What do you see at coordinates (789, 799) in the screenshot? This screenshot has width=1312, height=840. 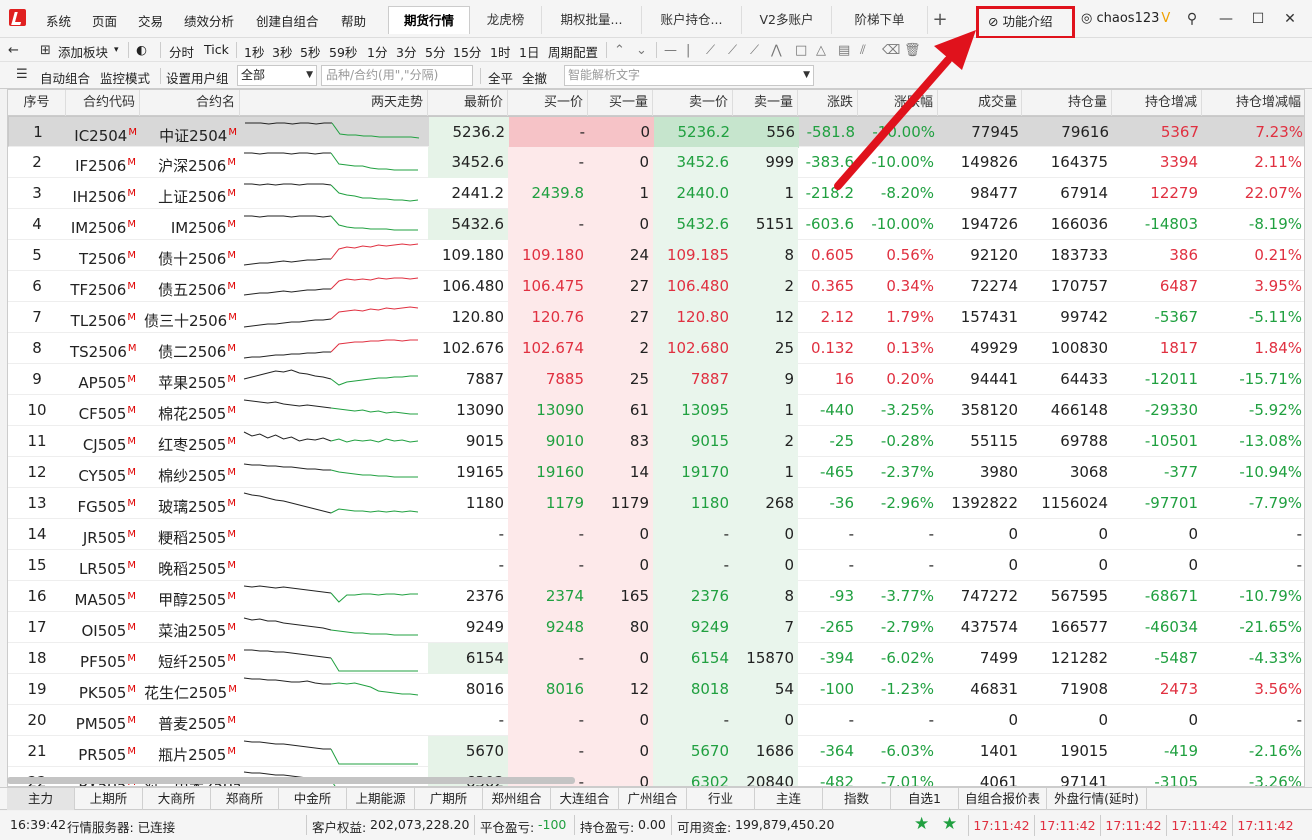 I see `exchange-tab: 主连` at bounding box center [789, 799].